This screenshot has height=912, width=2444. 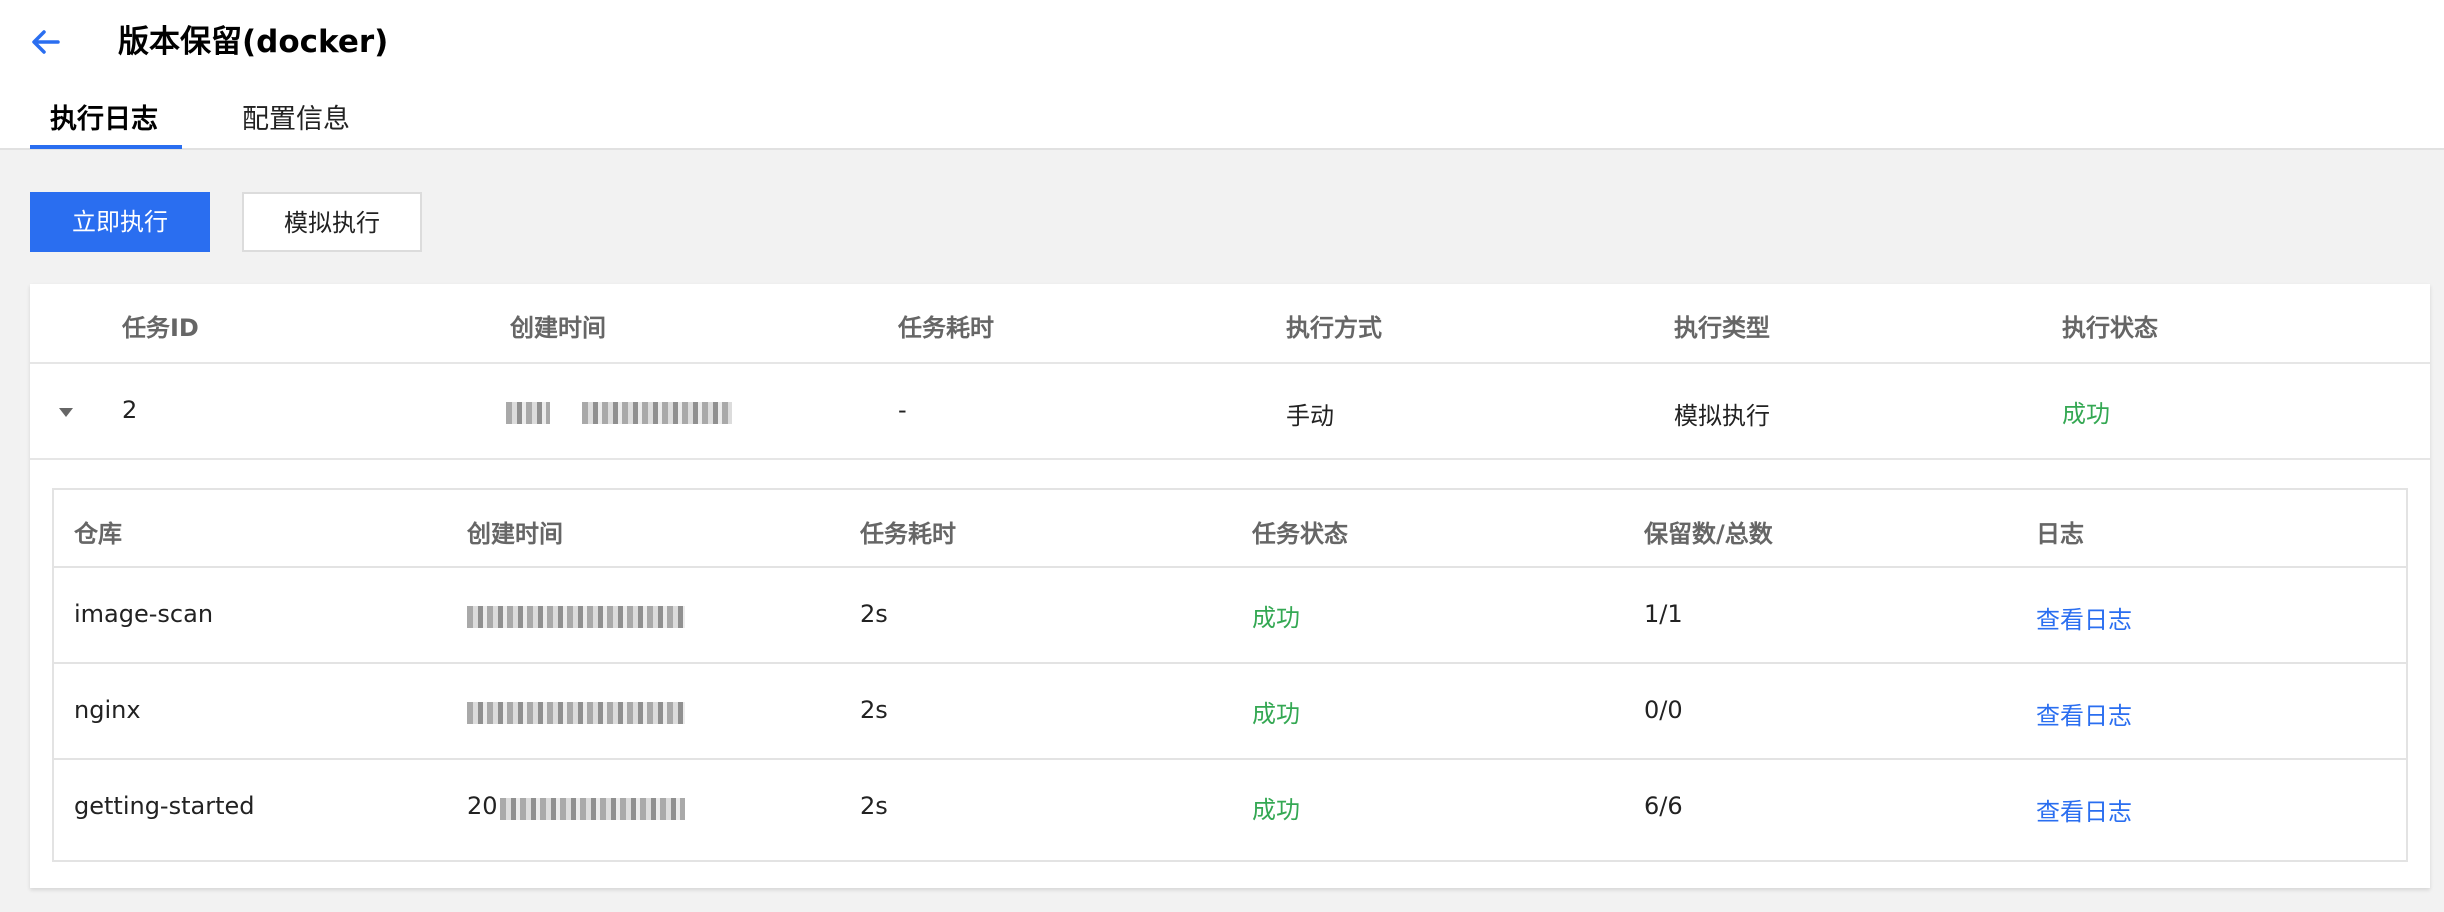 What do you see at coordinates (1230, 412) in the screenshot?
I see `table-row: 2 - 手动 模拟执行 成功` at bounding box center [1230, 412].